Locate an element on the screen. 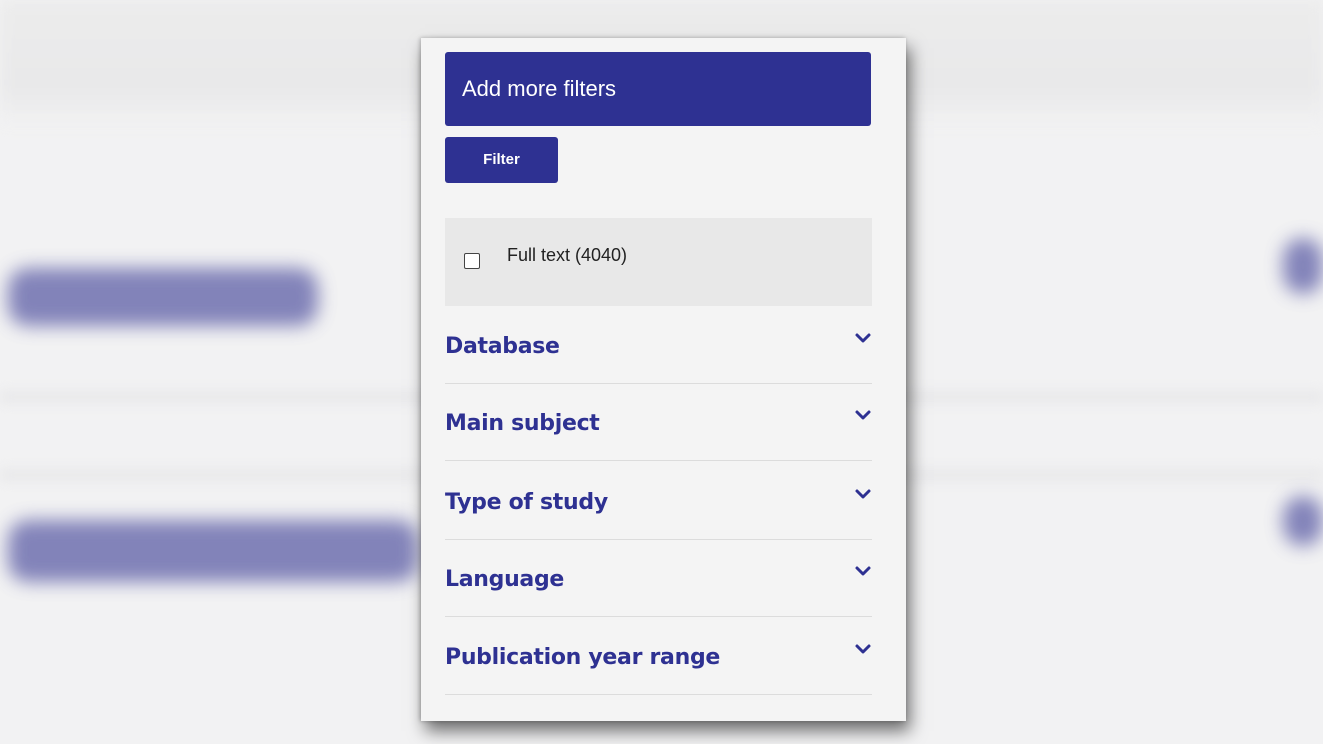 This screenshot has height=744, width=1323. facet-label: Main subject is located at coordinates (522, 423).